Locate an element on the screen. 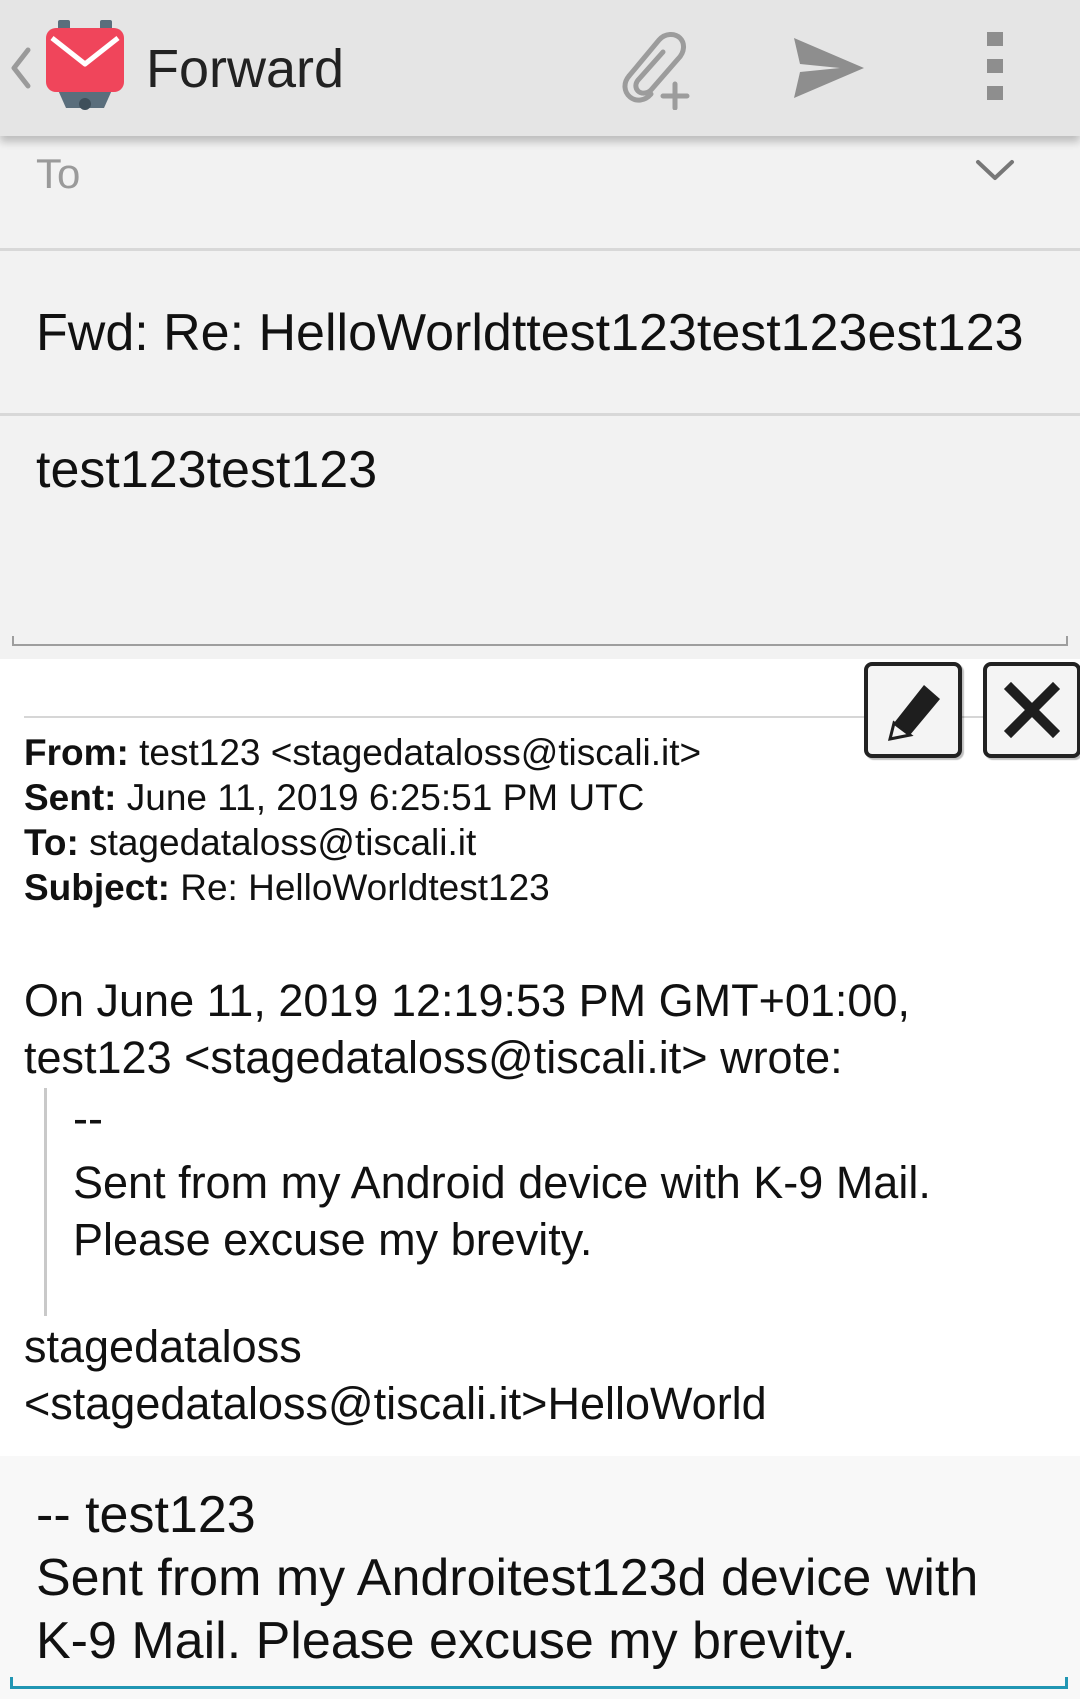 This screenshot has width=1080, height=1699. k9-mail-logo is located at coordinates (85, 66).